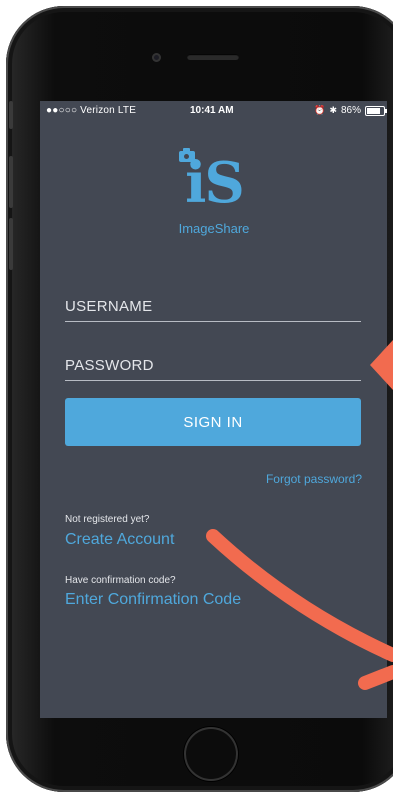  I want to click on volume-down-button, so click(11, 244).